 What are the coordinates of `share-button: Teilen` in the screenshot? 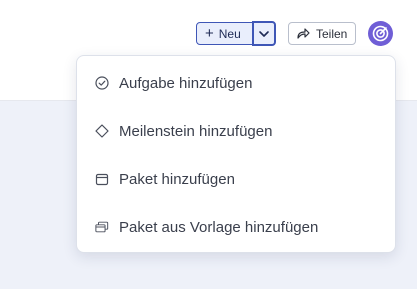 It's located at (322, 33).